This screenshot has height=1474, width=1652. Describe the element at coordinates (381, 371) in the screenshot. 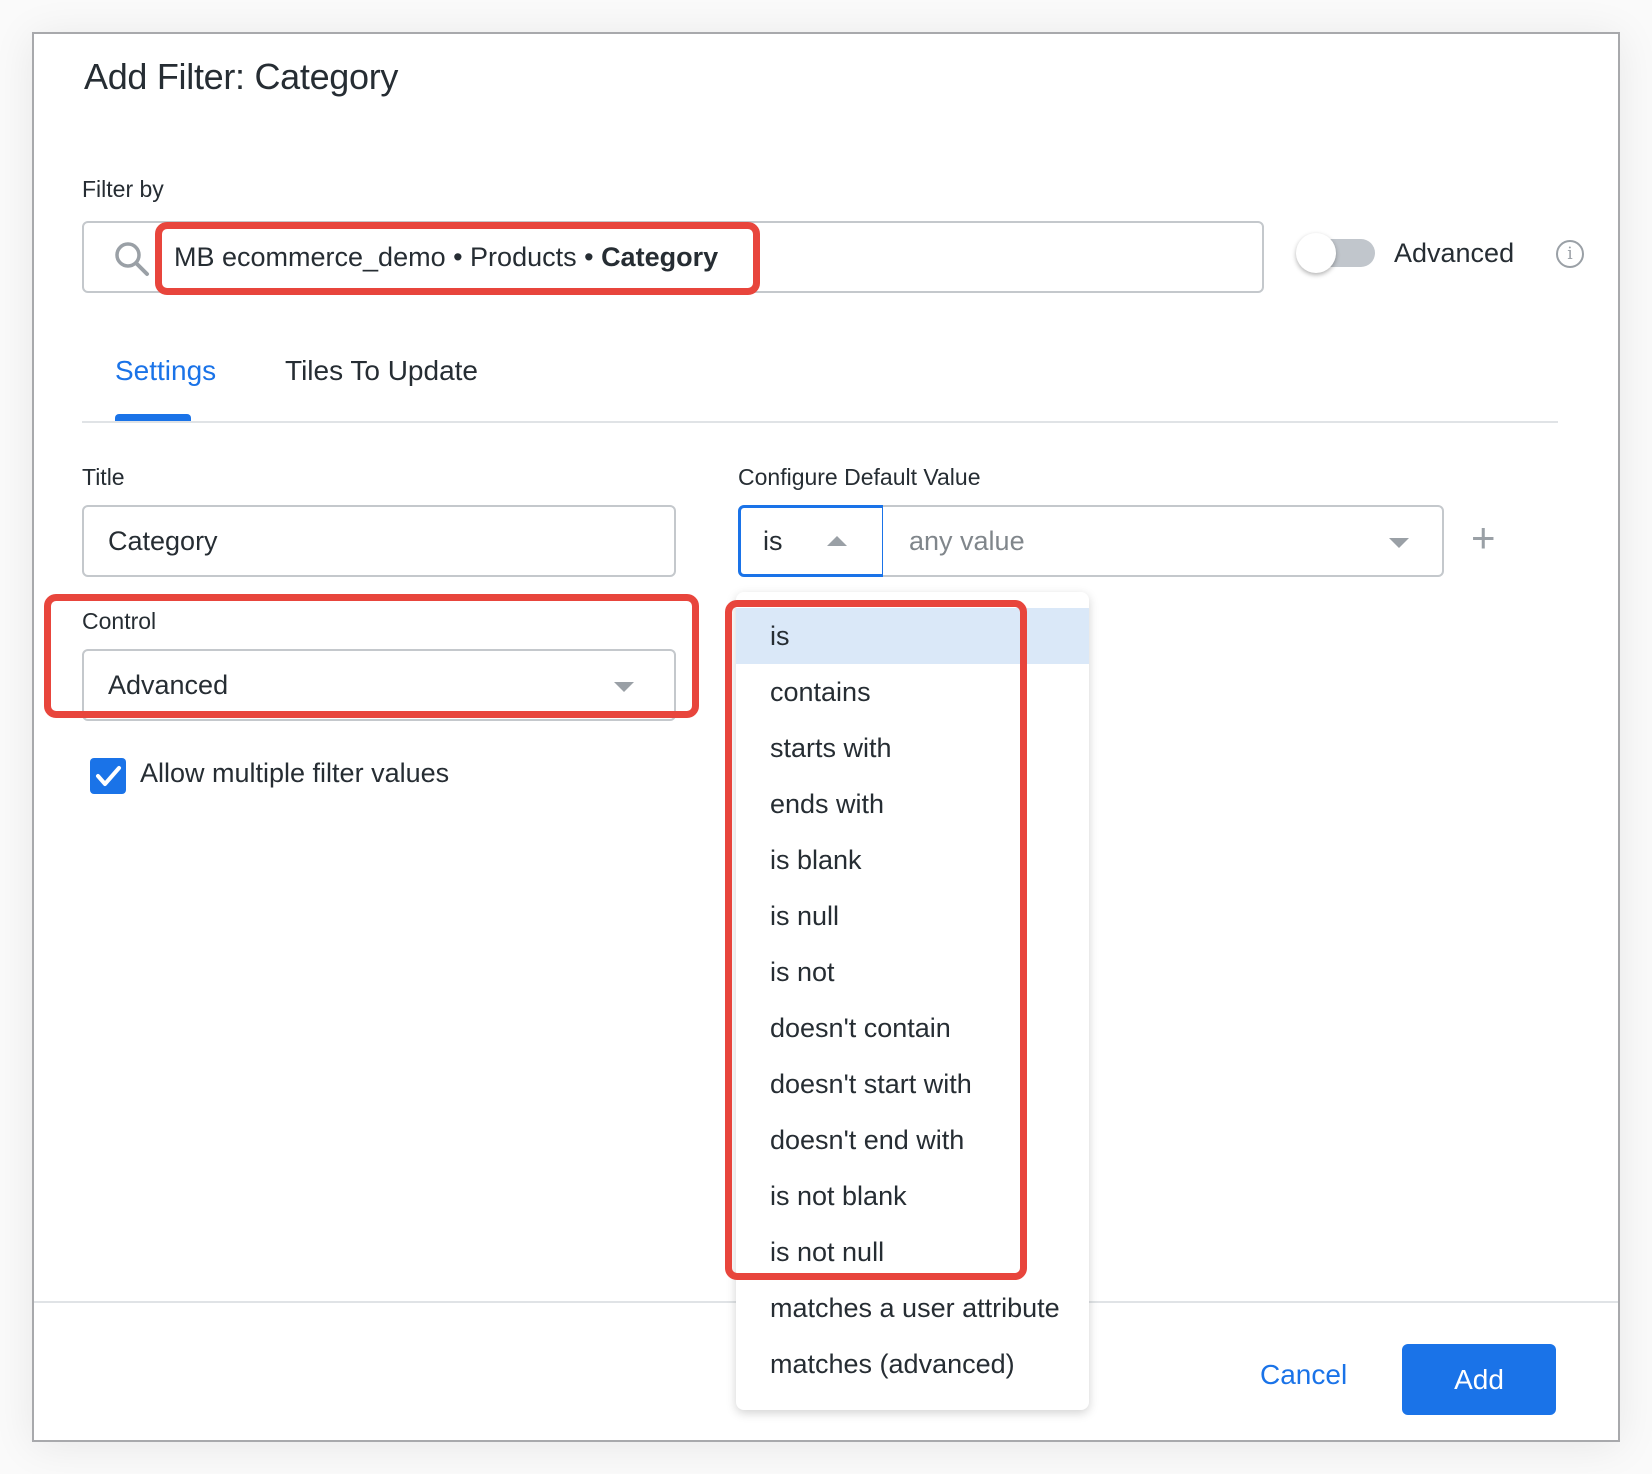

I see `tab-tiles-to-update: Tiles To Update` at that location.